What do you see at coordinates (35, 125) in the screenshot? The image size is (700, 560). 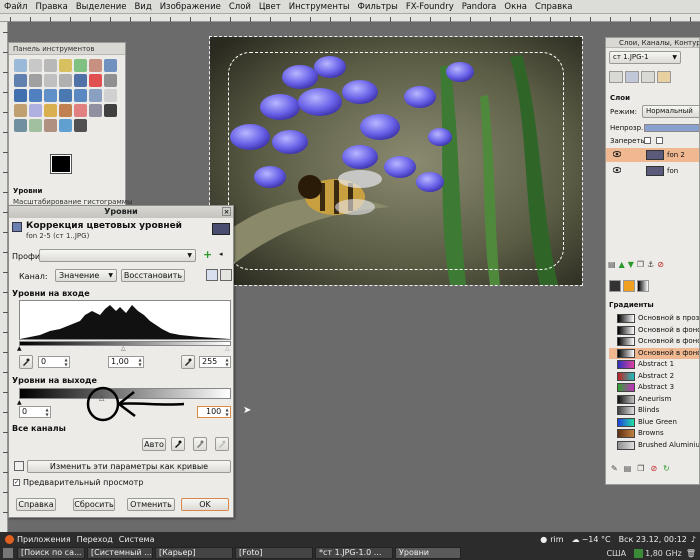 I see `heal-tool-icon` at bounding box center [35, 125].